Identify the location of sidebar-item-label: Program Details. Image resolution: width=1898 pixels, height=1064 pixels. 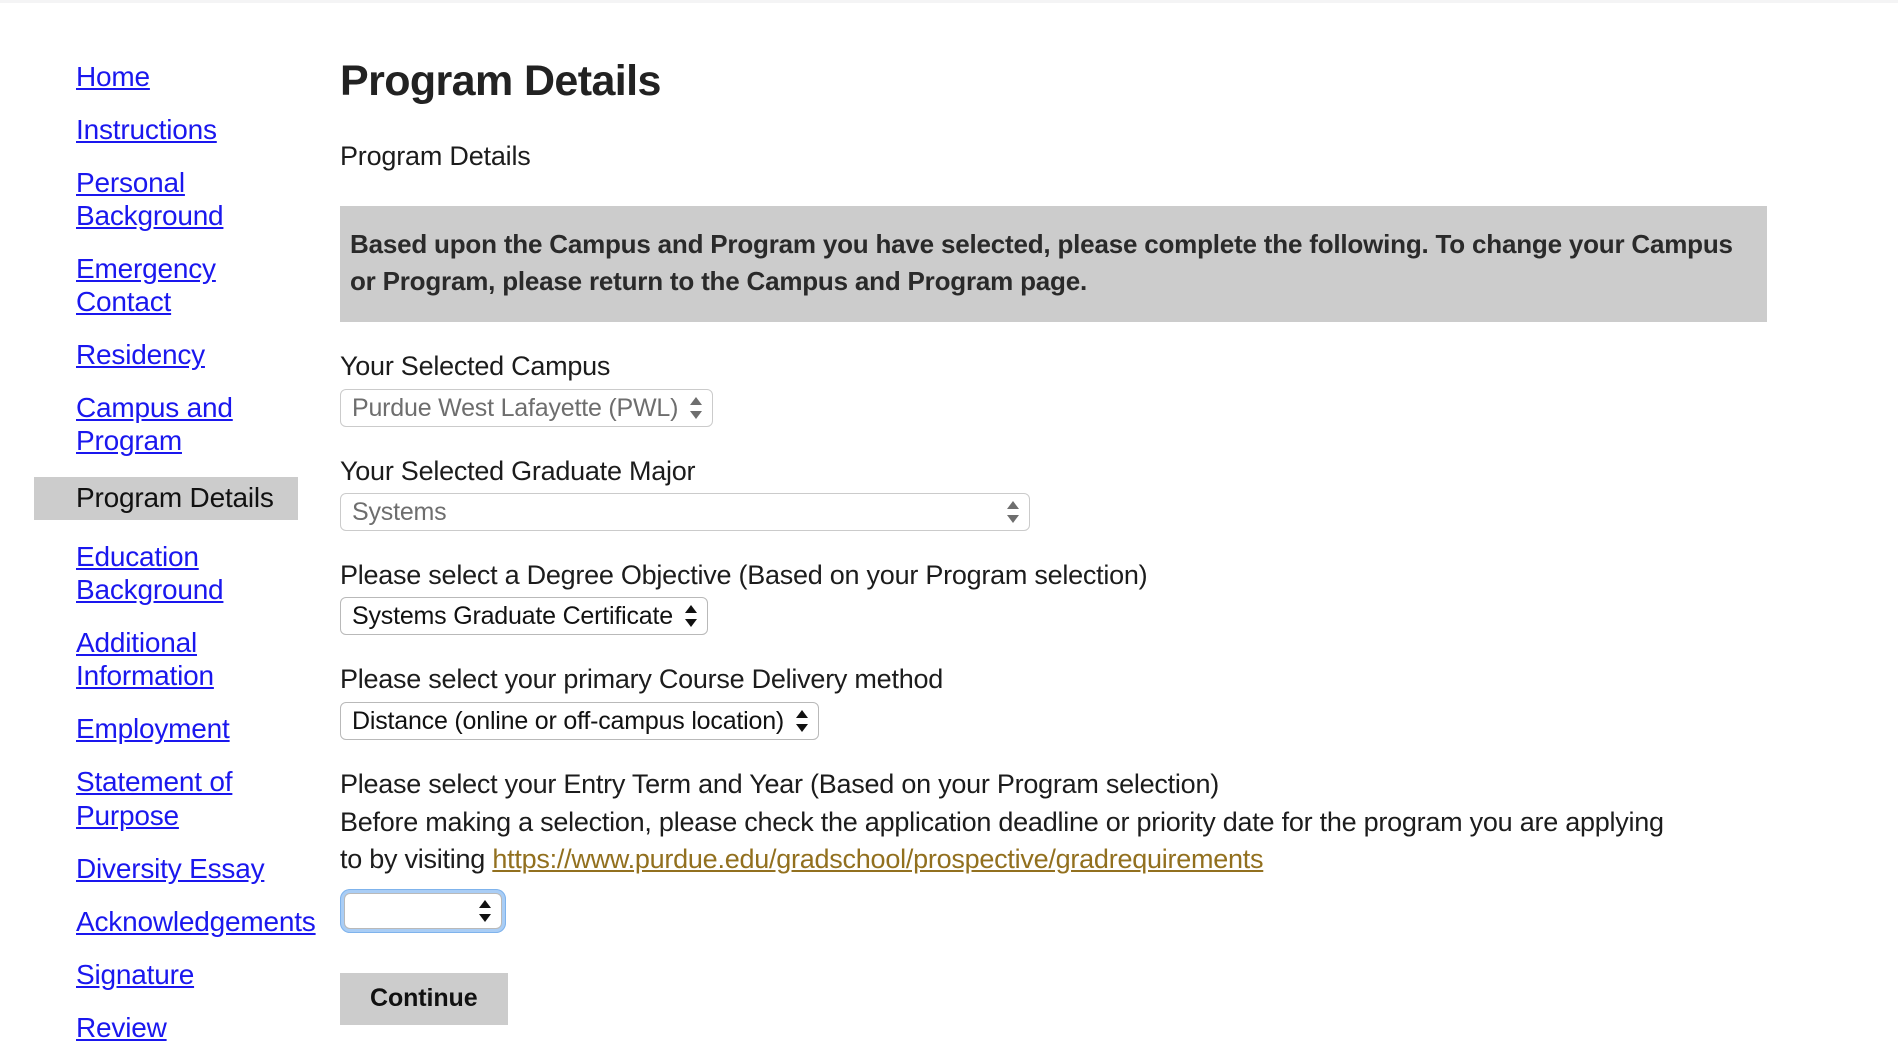
(175, 498).